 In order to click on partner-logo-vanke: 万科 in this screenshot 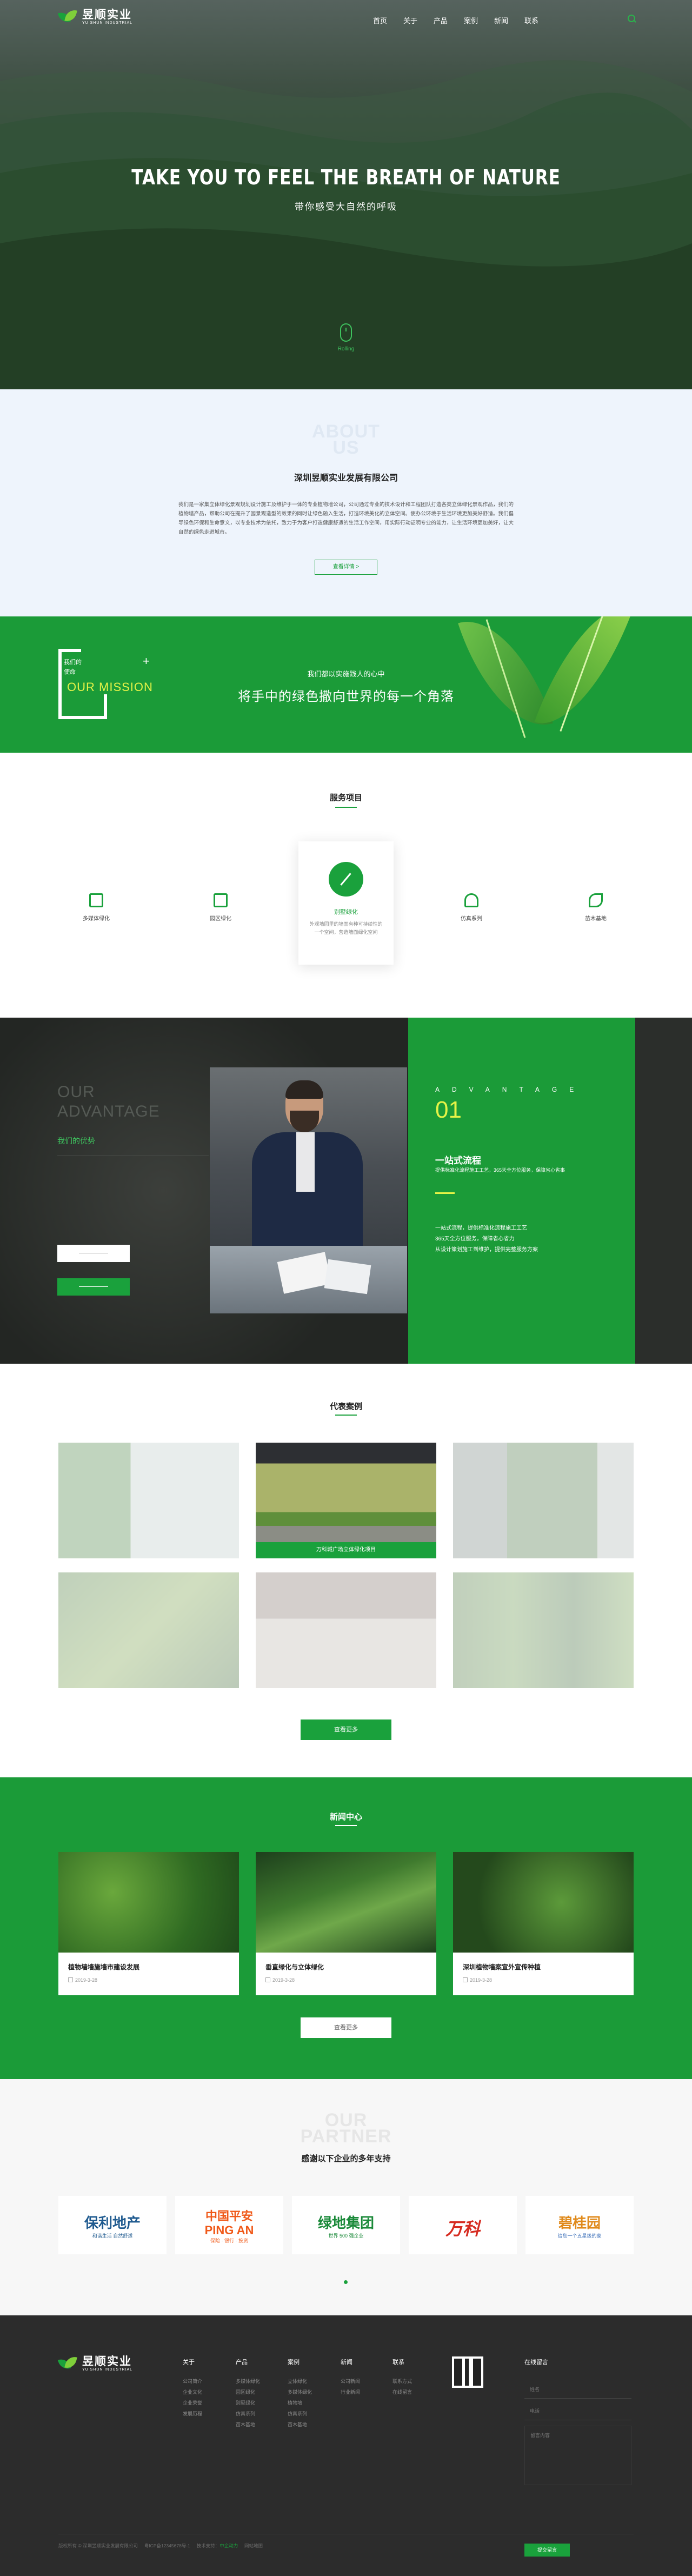, I will do `click(463, 2225)`.